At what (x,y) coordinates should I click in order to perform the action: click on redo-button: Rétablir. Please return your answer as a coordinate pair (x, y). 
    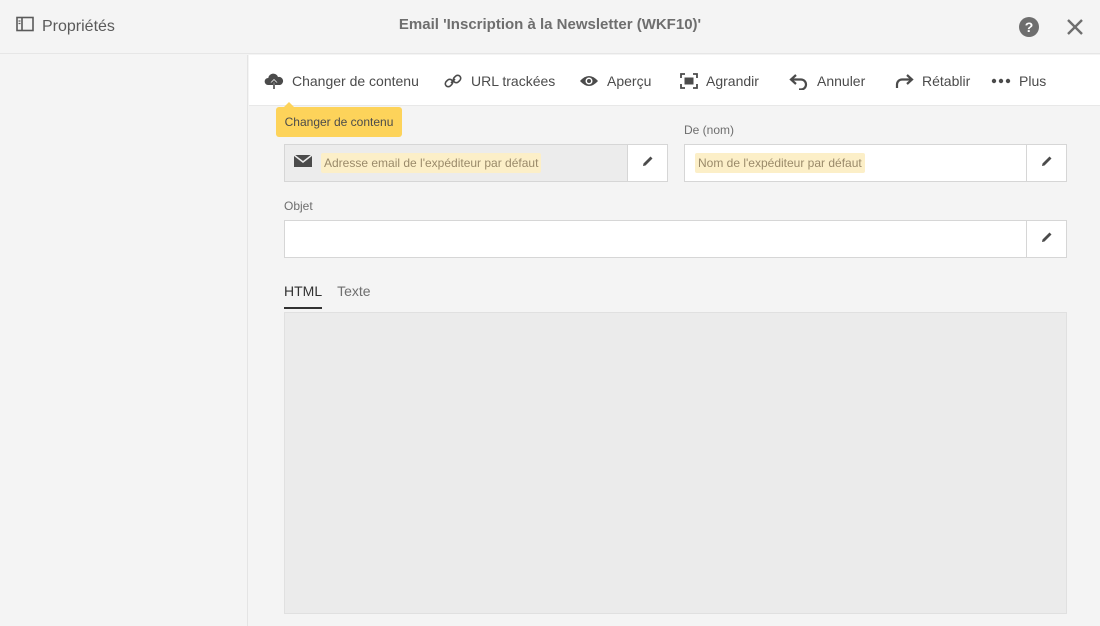
    Looking at the image, I should click on (932, 80).